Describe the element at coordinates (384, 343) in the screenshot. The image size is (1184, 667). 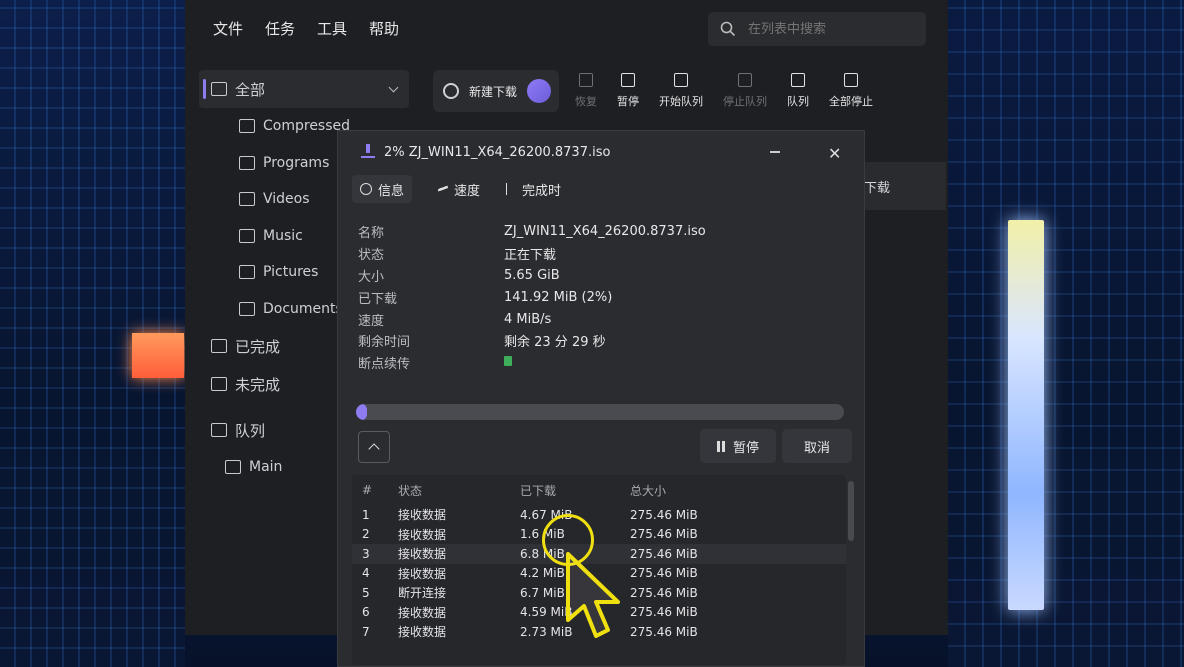
I see `info-key: 剩余时间` at that location.